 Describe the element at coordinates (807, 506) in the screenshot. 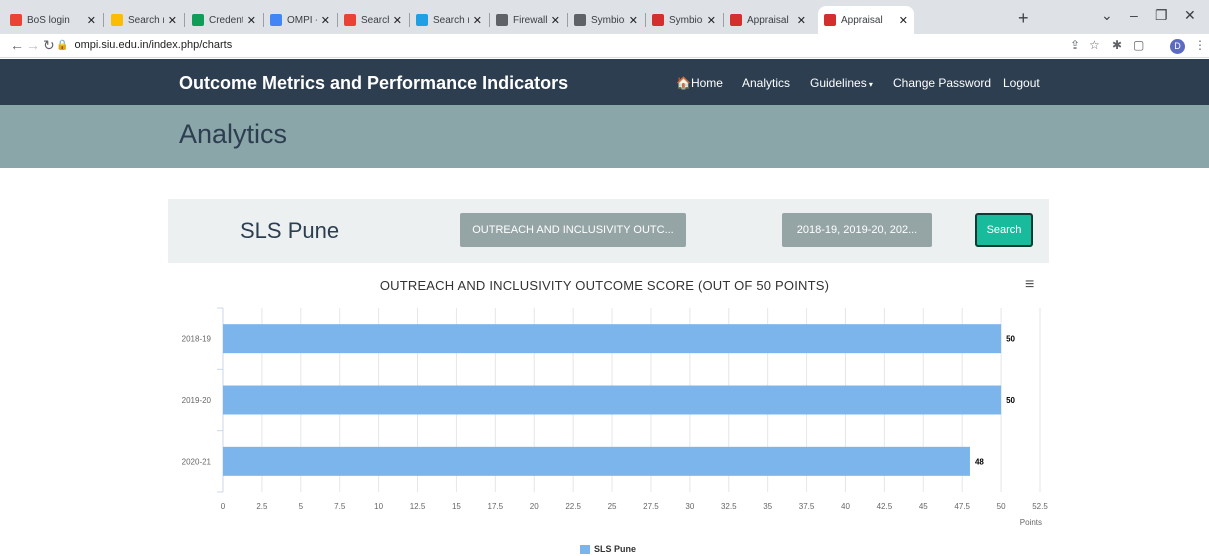

I see `x-tick-label: 37.5` at that location.